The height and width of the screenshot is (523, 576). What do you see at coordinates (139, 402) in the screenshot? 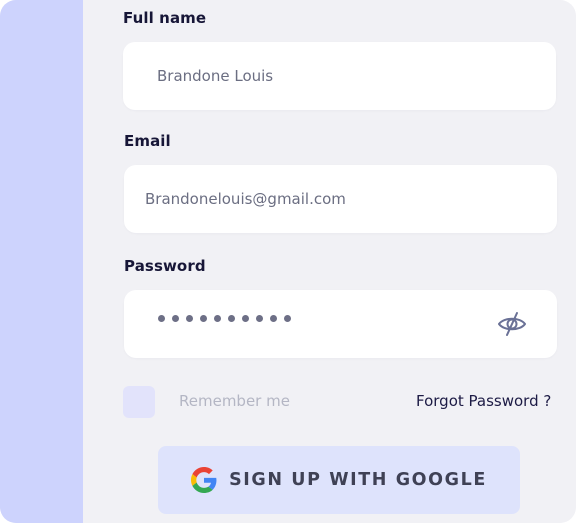
I see `remember-me-checkbox` at bounding box center [139, 402].